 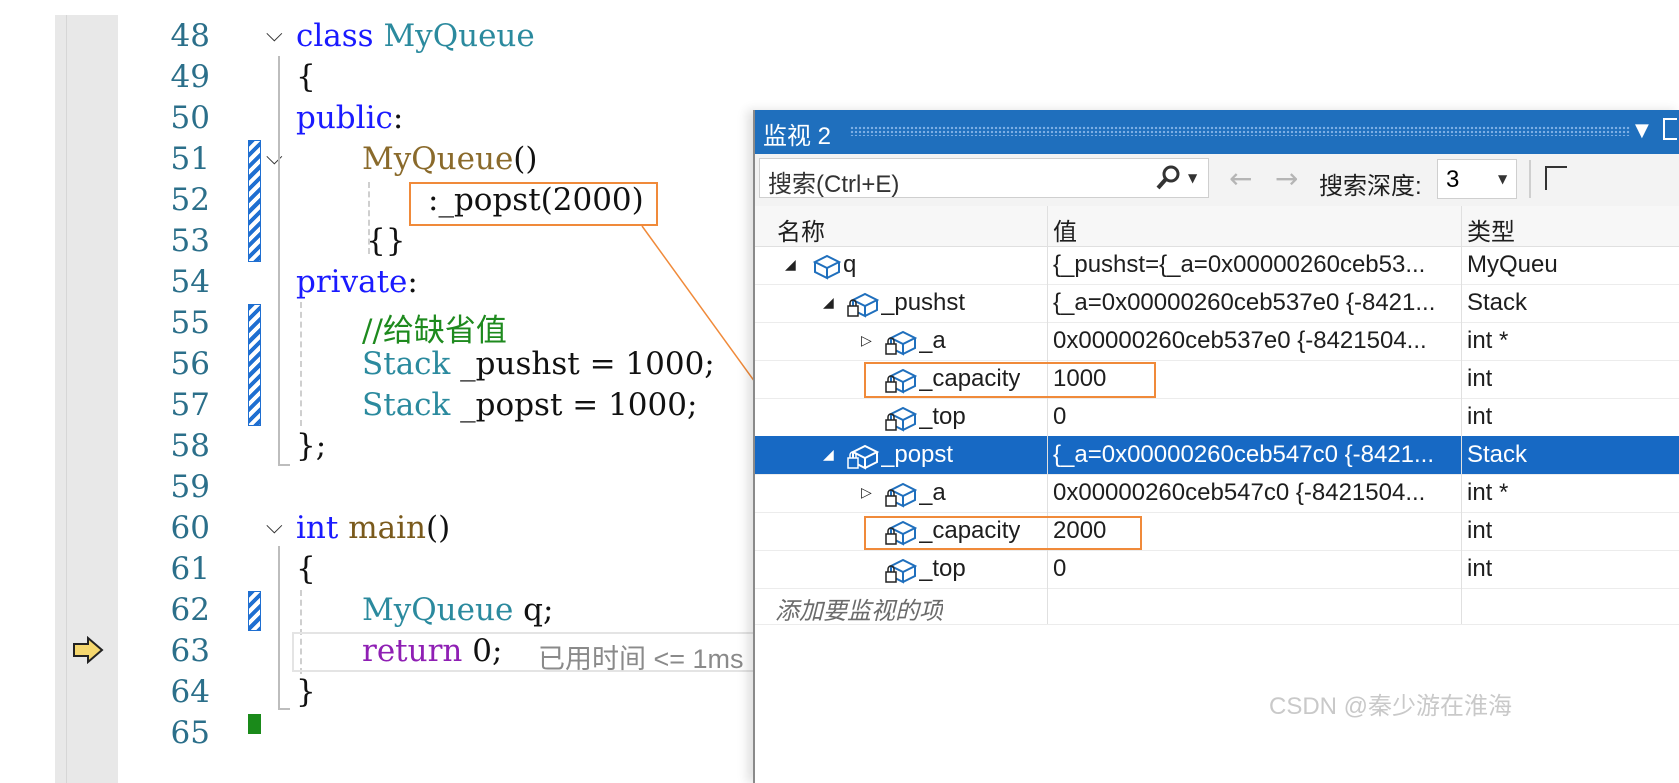 I want to click on object-icon, so click(x=825, y=268).